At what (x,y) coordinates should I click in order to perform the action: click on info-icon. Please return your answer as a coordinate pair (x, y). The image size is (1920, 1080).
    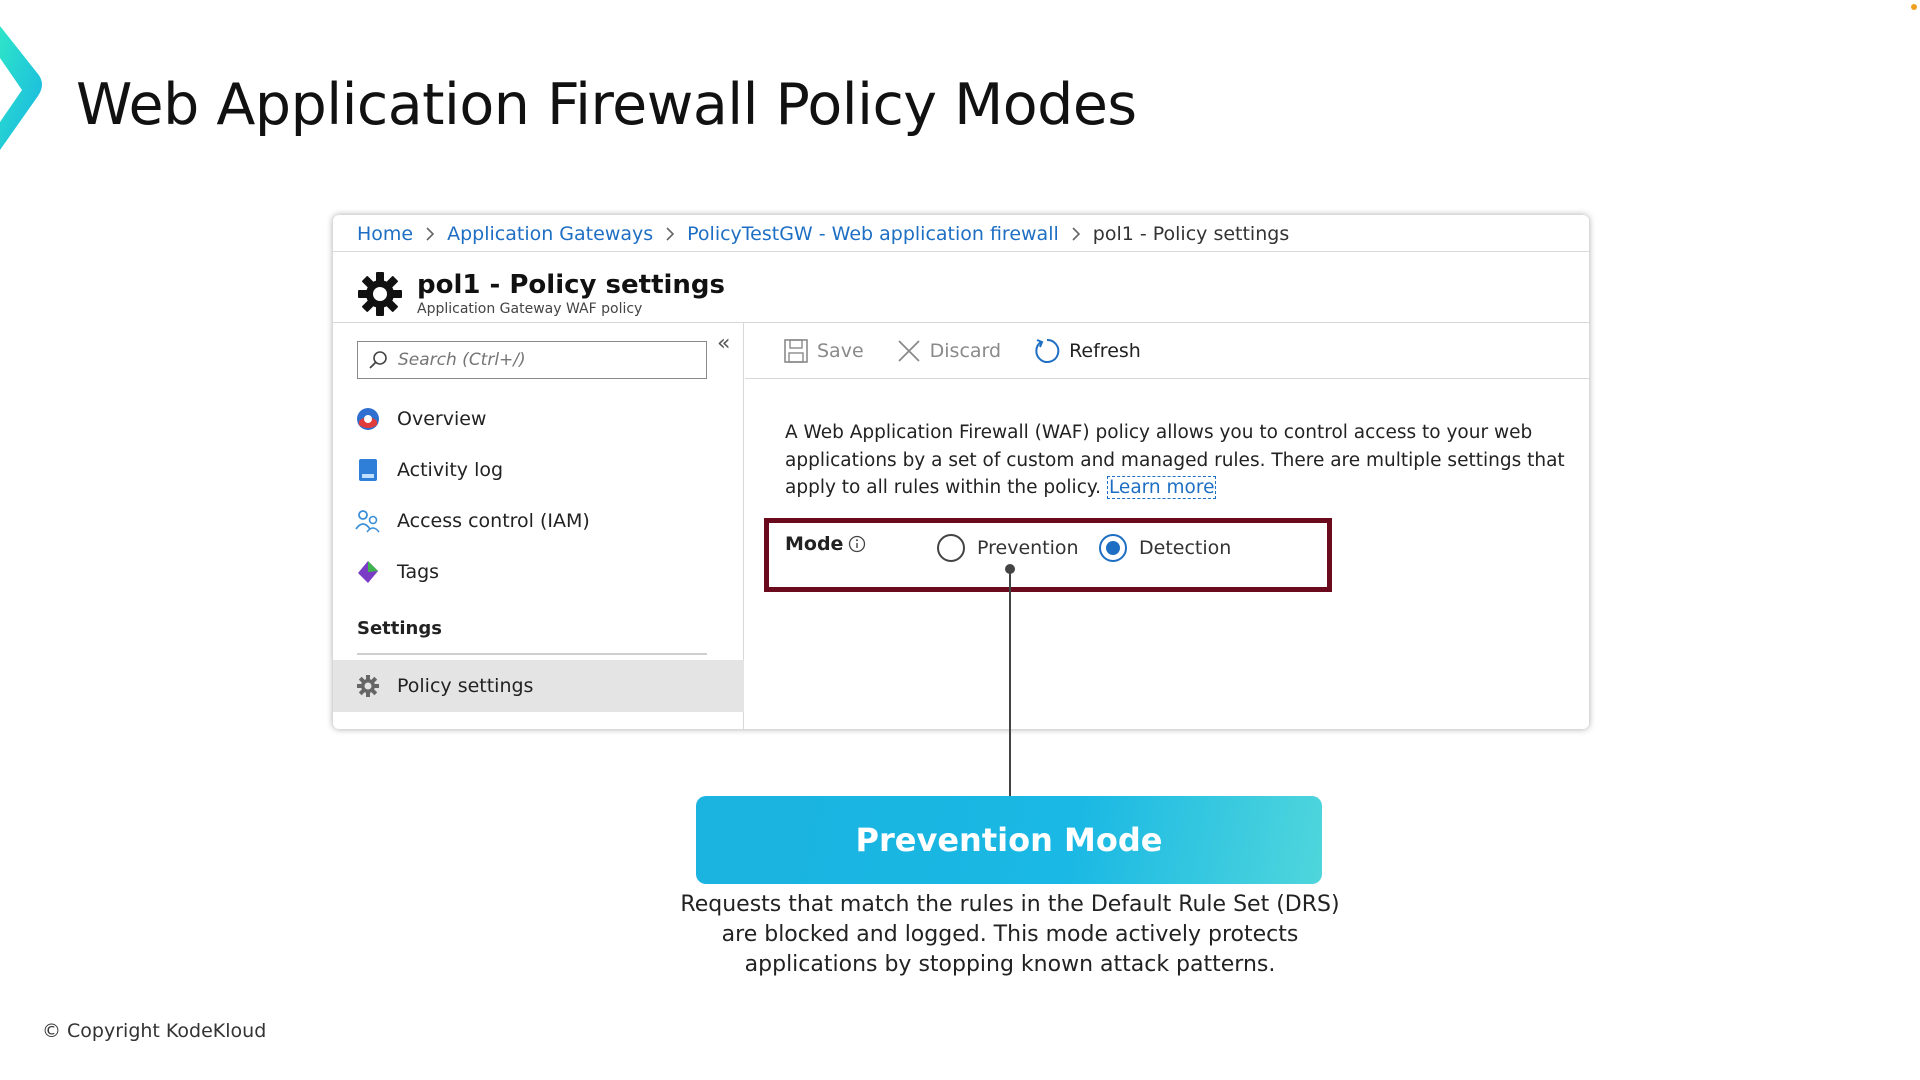
    Looking at the image, I should click on (857, 544).